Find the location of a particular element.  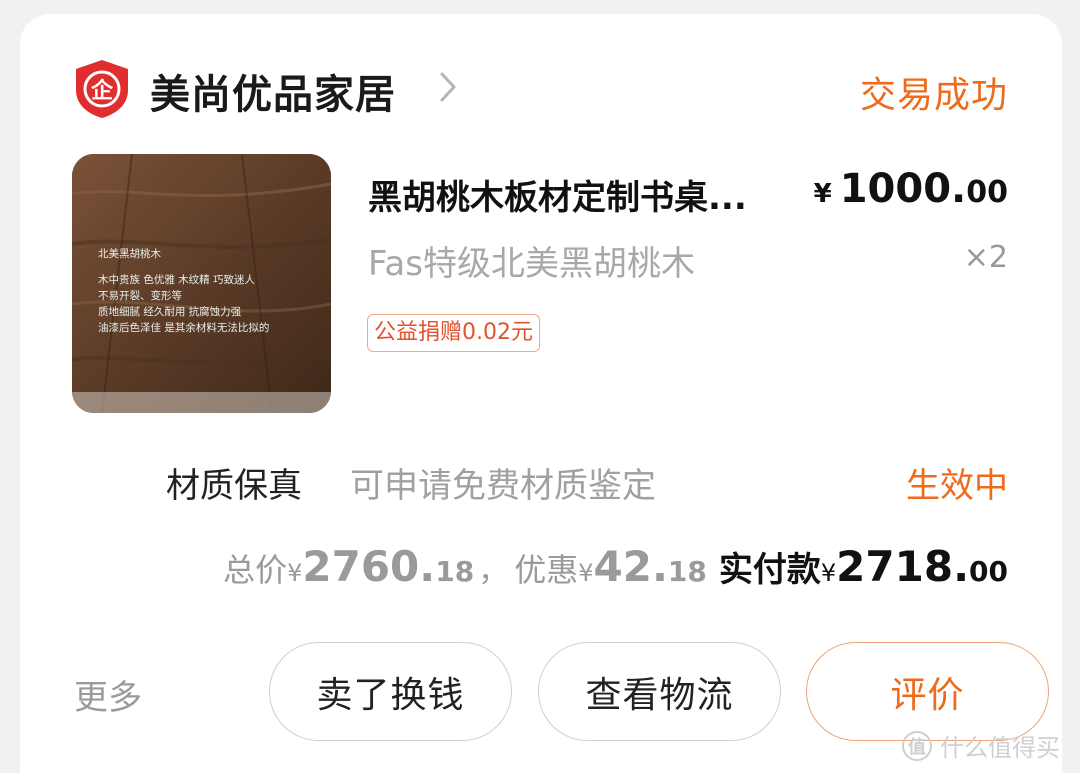

view-logistics-button: 查看物流 is located at coordinates (659, 691).